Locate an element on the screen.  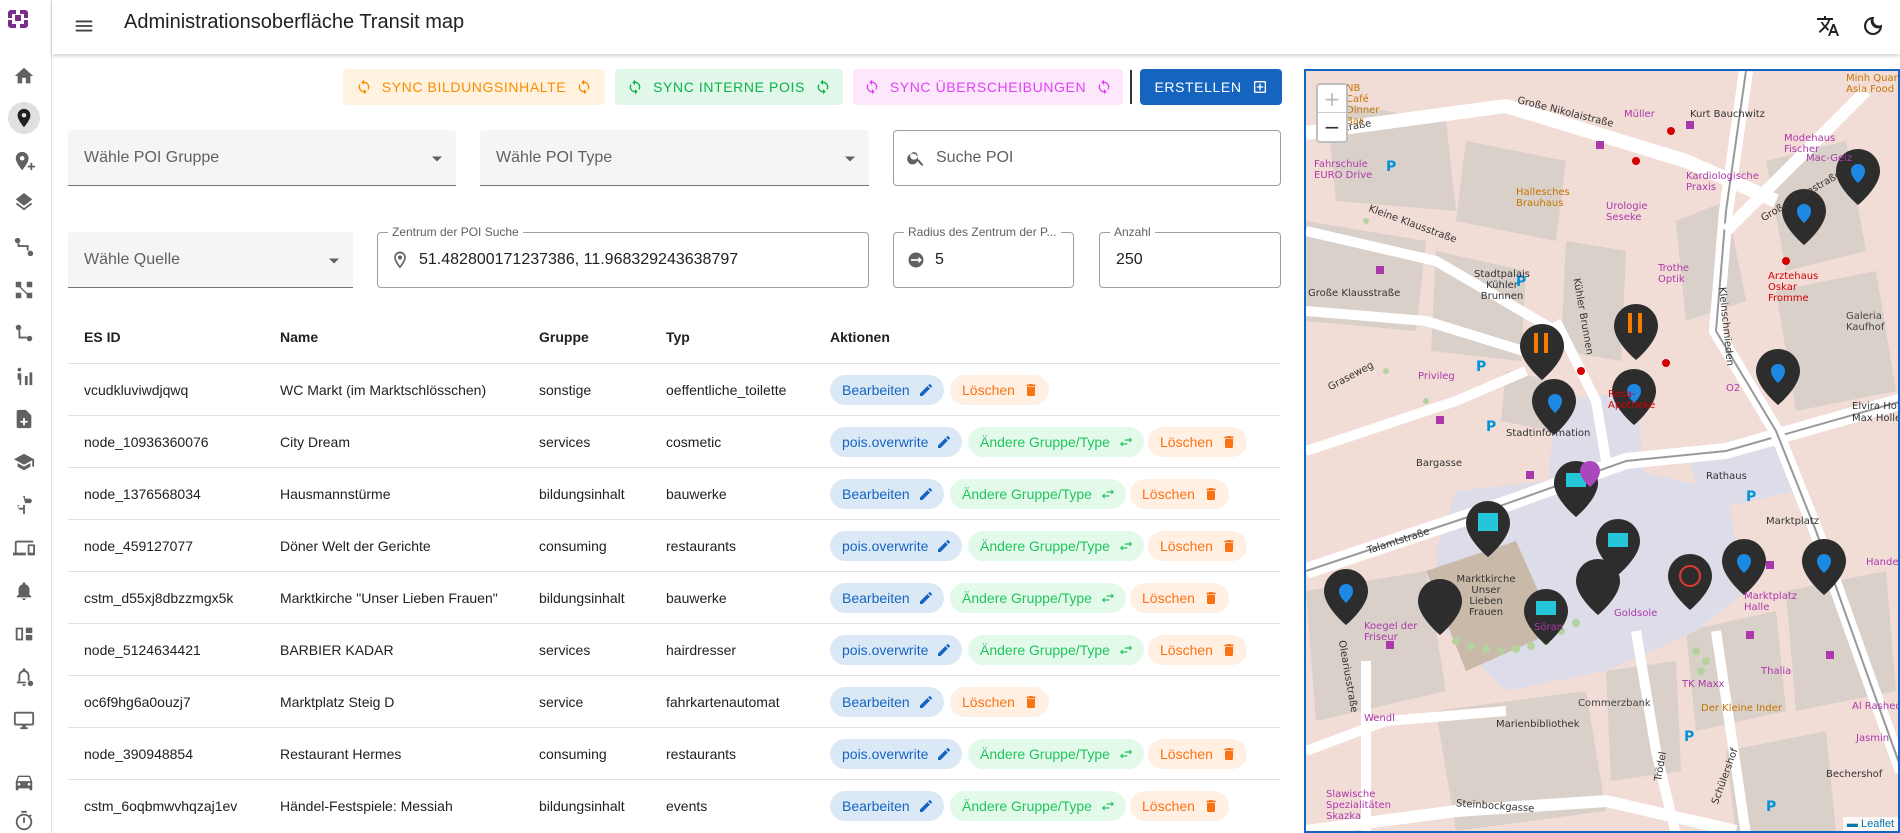
cell-type: fahrkartenautomat is located at coordinates (723, 701).